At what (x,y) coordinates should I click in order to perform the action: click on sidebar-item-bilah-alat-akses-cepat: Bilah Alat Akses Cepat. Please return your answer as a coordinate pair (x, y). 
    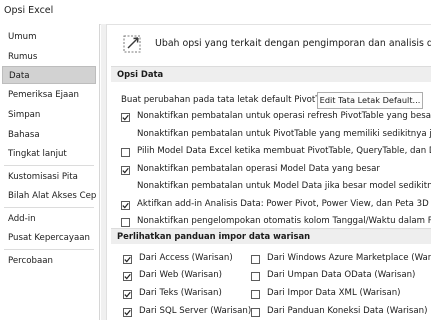
    Looking at the image, I should click on (49, 196).